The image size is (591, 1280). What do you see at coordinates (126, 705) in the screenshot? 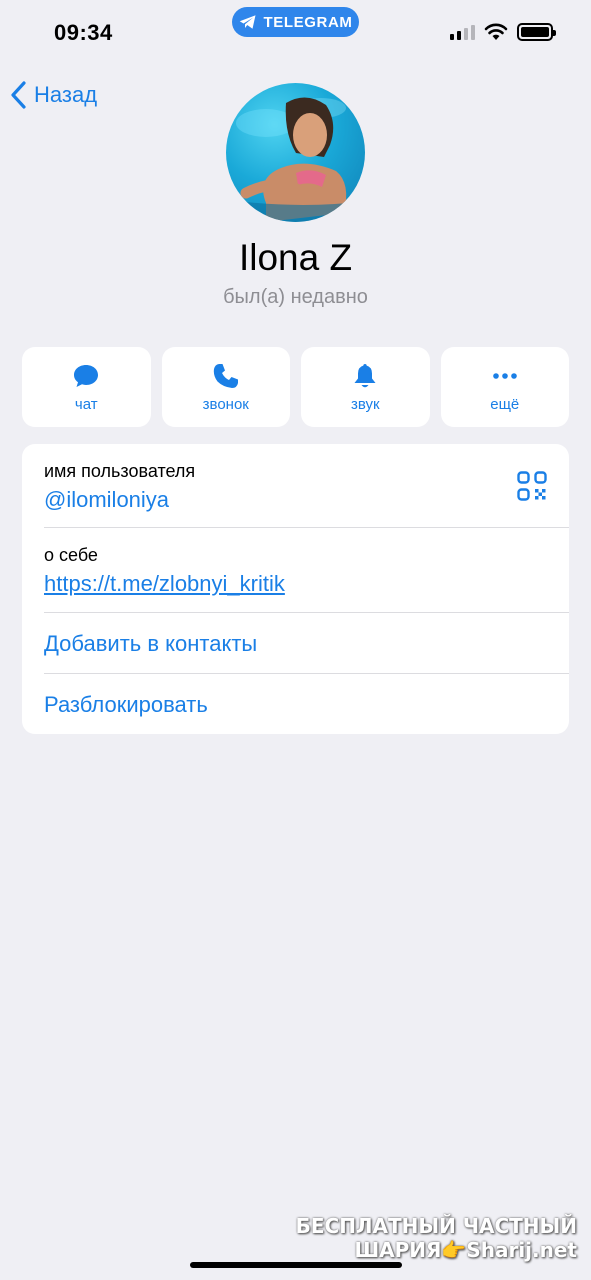
I see `unblock-button: Разблокировать` at bounding box center [126, 705].